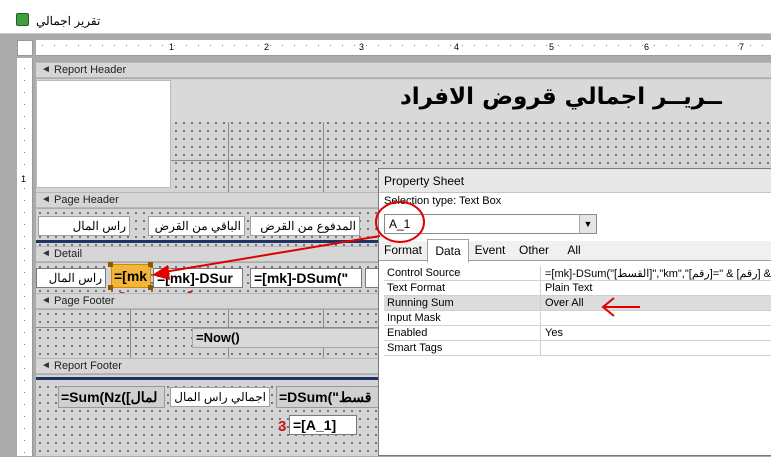 This screenshot has height=457, width=771. I want to click on property-row-text-format: Text Format Plain Text, so click(577, 288).